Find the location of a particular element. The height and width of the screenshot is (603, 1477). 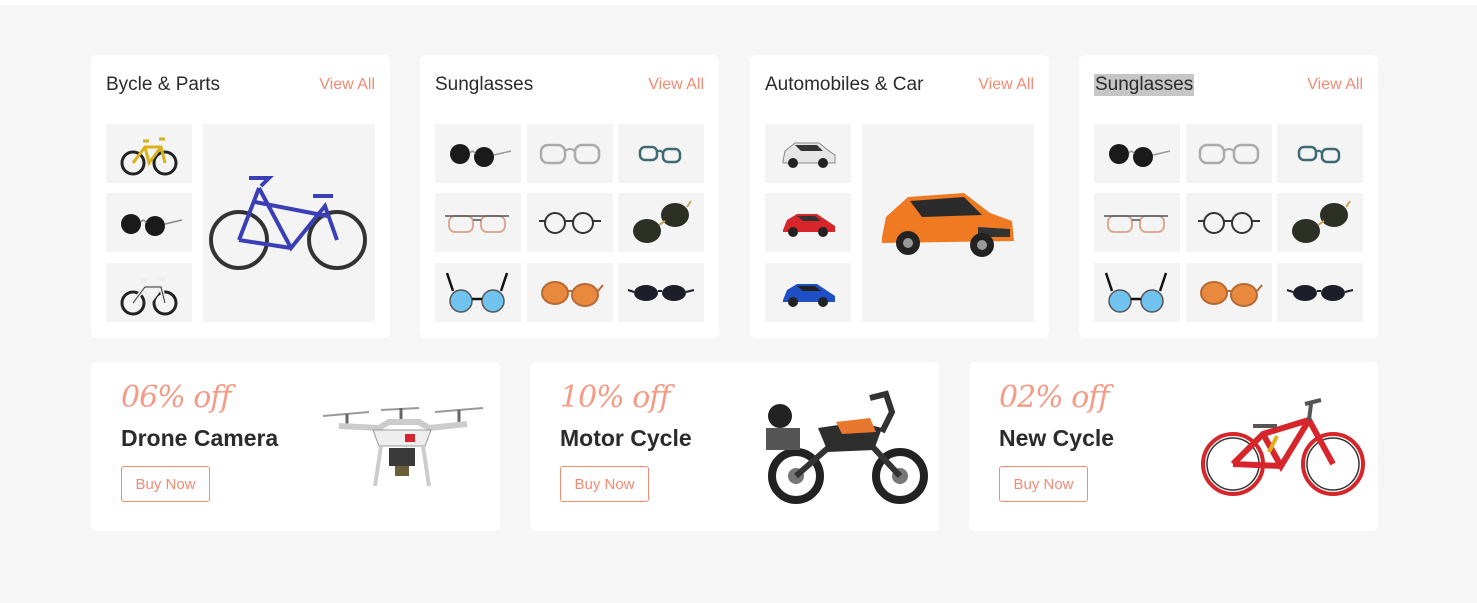

promo-card-new-cycle: 02% off New Cycle Buy Now is located at coordinates (1173, 446).